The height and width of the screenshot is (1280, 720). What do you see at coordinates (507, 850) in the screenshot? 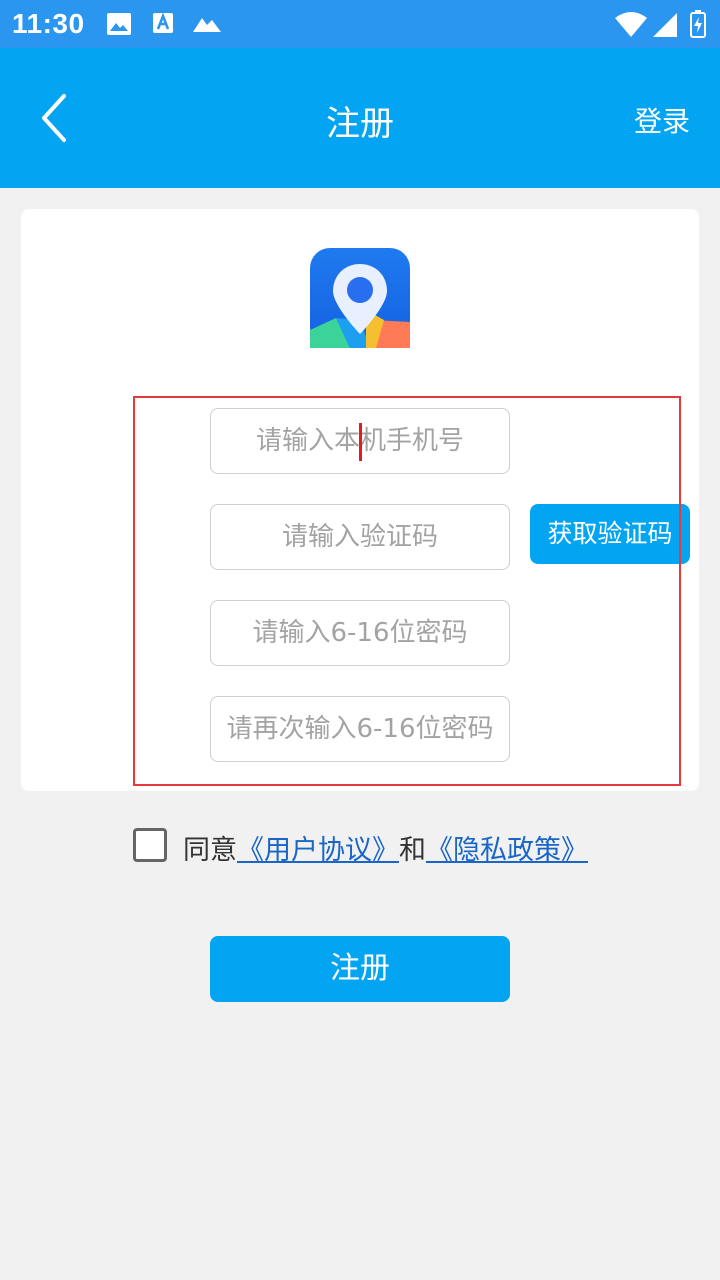
I see `privacy-policy-link: 《隐私政策》` at bounding box center [507, 850].